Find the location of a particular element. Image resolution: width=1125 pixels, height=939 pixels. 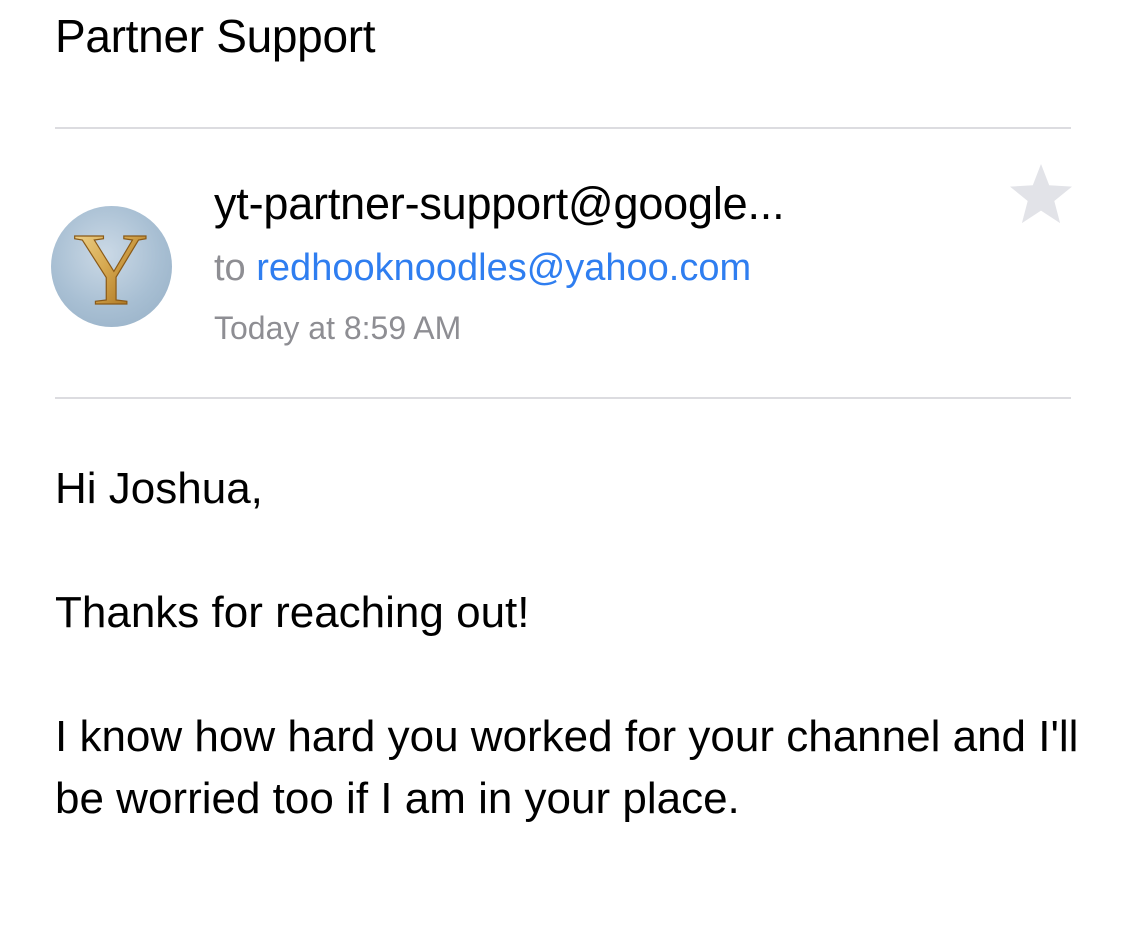

sender-avatar: Y is located at coordinates (111, 266).